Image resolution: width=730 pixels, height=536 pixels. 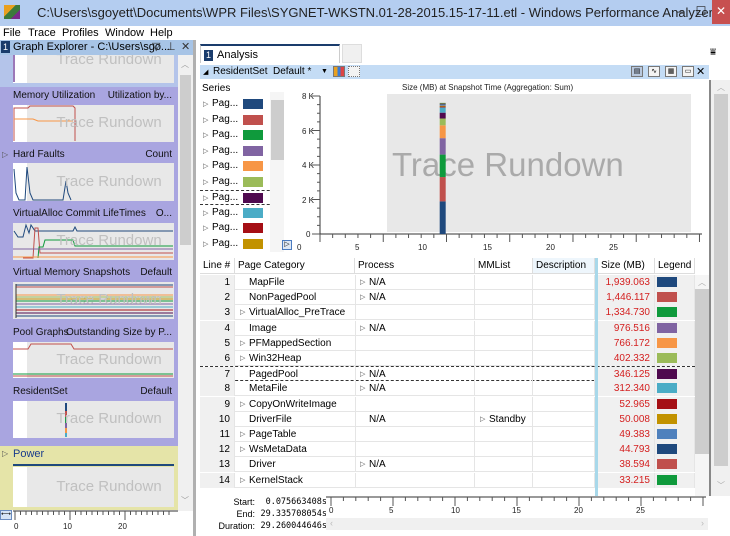 I want to click on column-header-mmlist: MMList, so click(x=504, y=266).